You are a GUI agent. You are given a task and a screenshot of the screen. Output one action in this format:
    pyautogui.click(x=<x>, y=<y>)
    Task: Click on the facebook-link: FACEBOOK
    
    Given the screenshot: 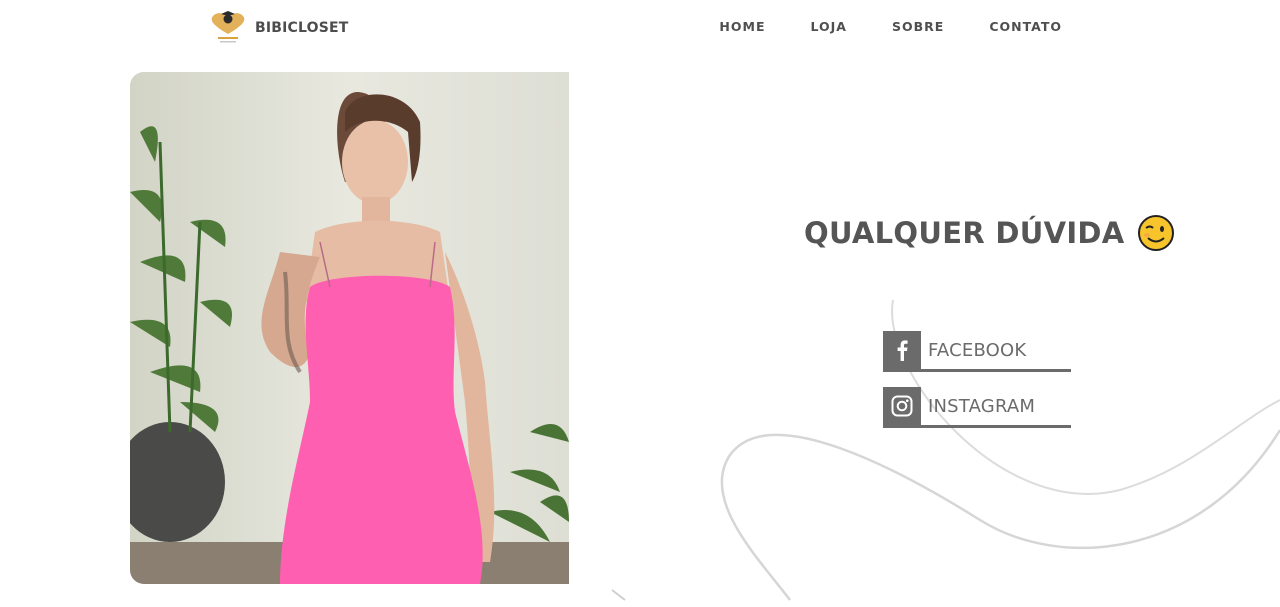 What is the action you would take?
    pyautogui.click(x=977, y=351)
    